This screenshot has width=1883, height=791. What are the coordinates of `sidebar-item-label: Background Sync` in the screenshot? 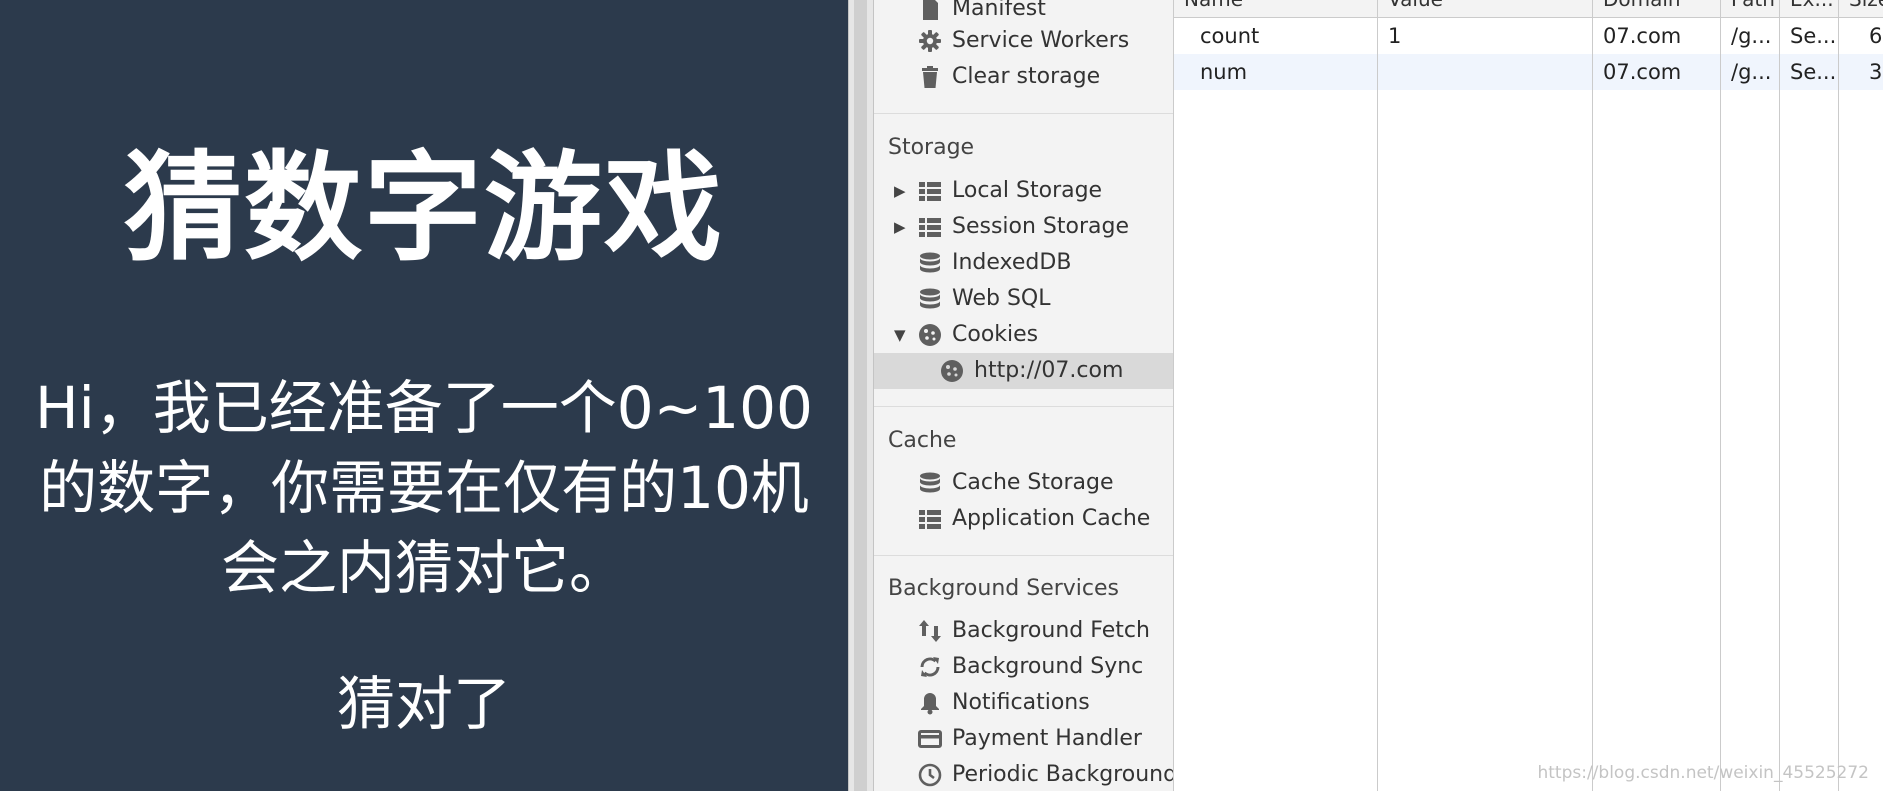 It's located at (1048, 666).